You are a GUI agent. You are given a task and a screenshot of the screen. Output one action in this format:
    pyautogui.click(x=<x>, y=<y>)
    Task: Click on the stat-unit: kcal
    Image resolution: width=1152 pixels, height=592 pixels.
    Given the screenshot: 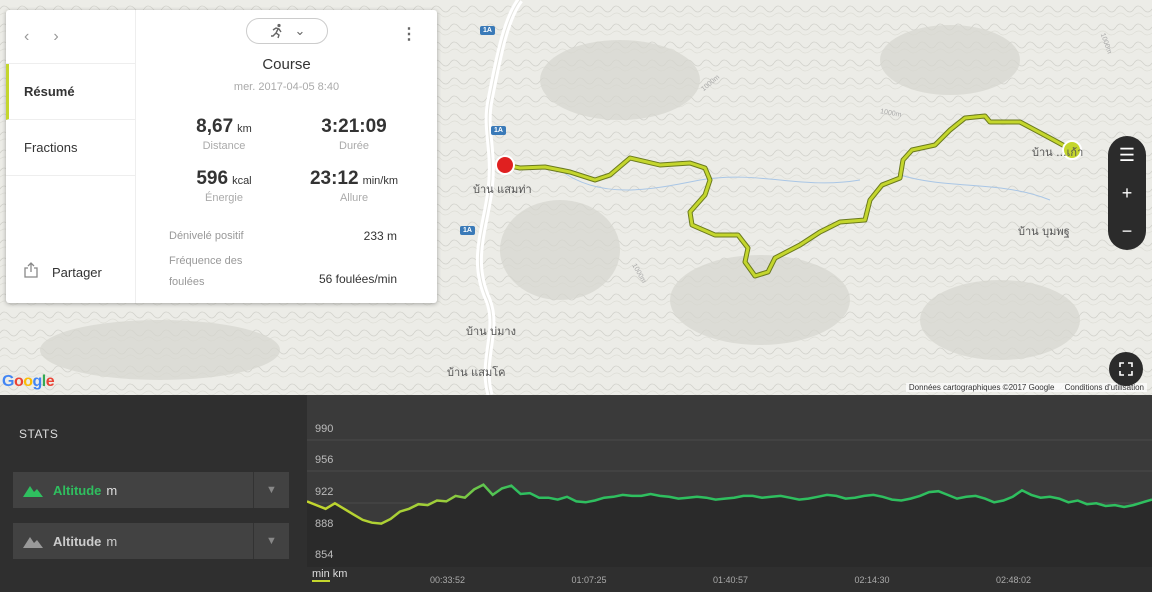 What is the action you would take?
    pyautogui.click(x=242, y=181)
    